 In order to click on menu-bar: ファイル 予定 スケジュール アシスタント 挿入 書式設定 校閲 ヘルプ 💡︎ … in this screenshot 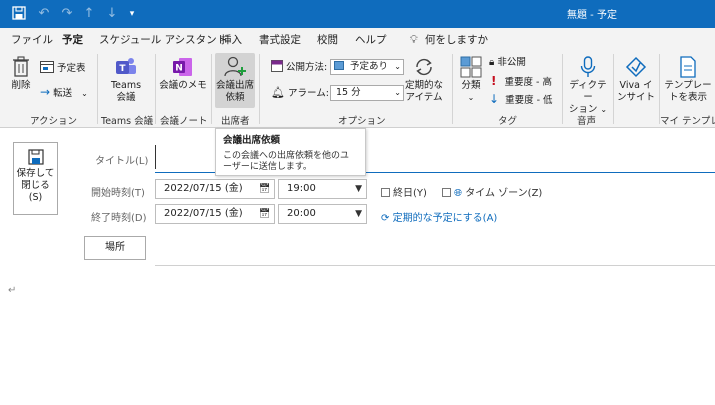, I will do `click(357, 40)`.